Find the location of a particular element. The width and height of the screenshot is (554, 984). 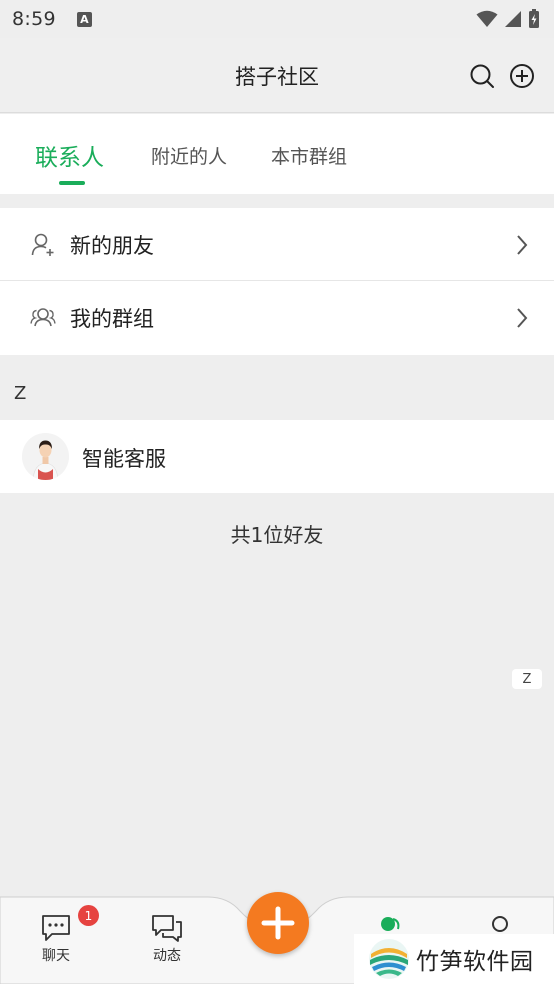

friend-count: 共1位好友 is located at coordinates (277, 535).